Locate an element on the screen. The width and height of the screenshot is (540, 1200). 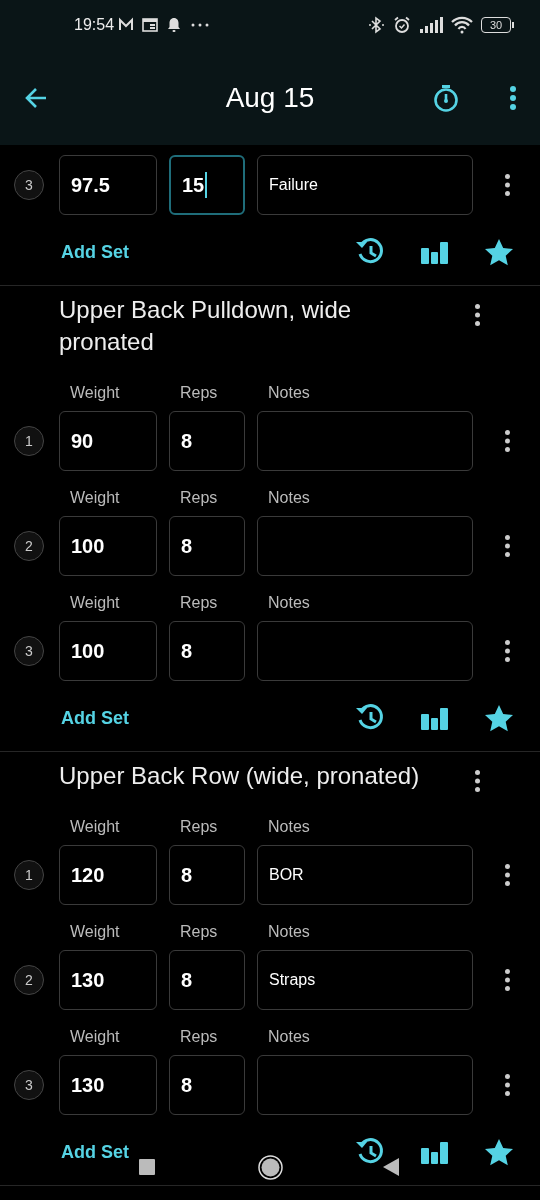
text-cursor is located at coordinates (206, 185).